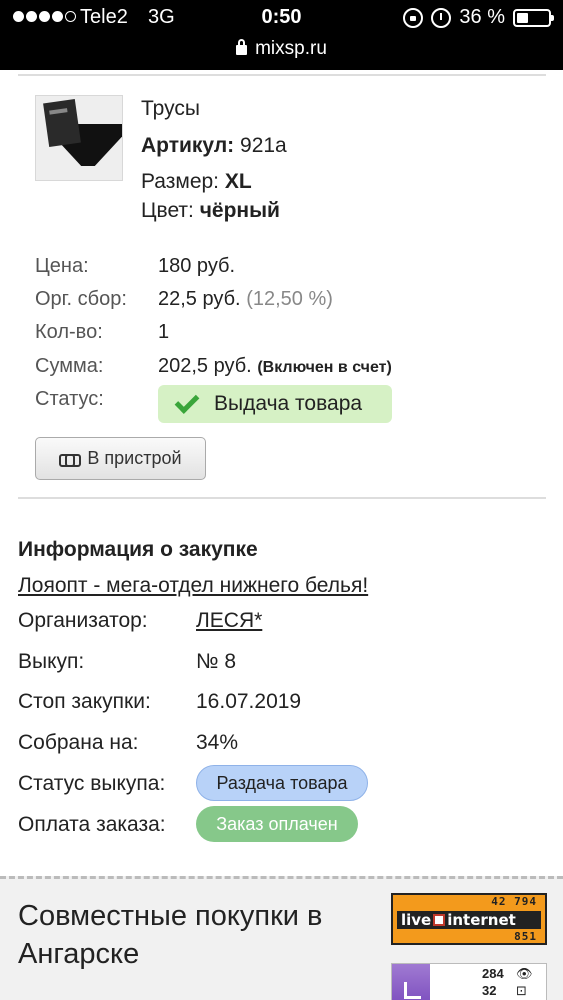  I want to click on quantity-value: 1, so click(164, 332).